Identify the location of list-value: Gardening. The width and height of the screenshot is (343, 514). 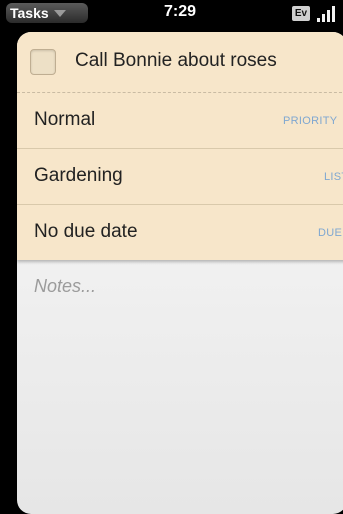
(78, 175).